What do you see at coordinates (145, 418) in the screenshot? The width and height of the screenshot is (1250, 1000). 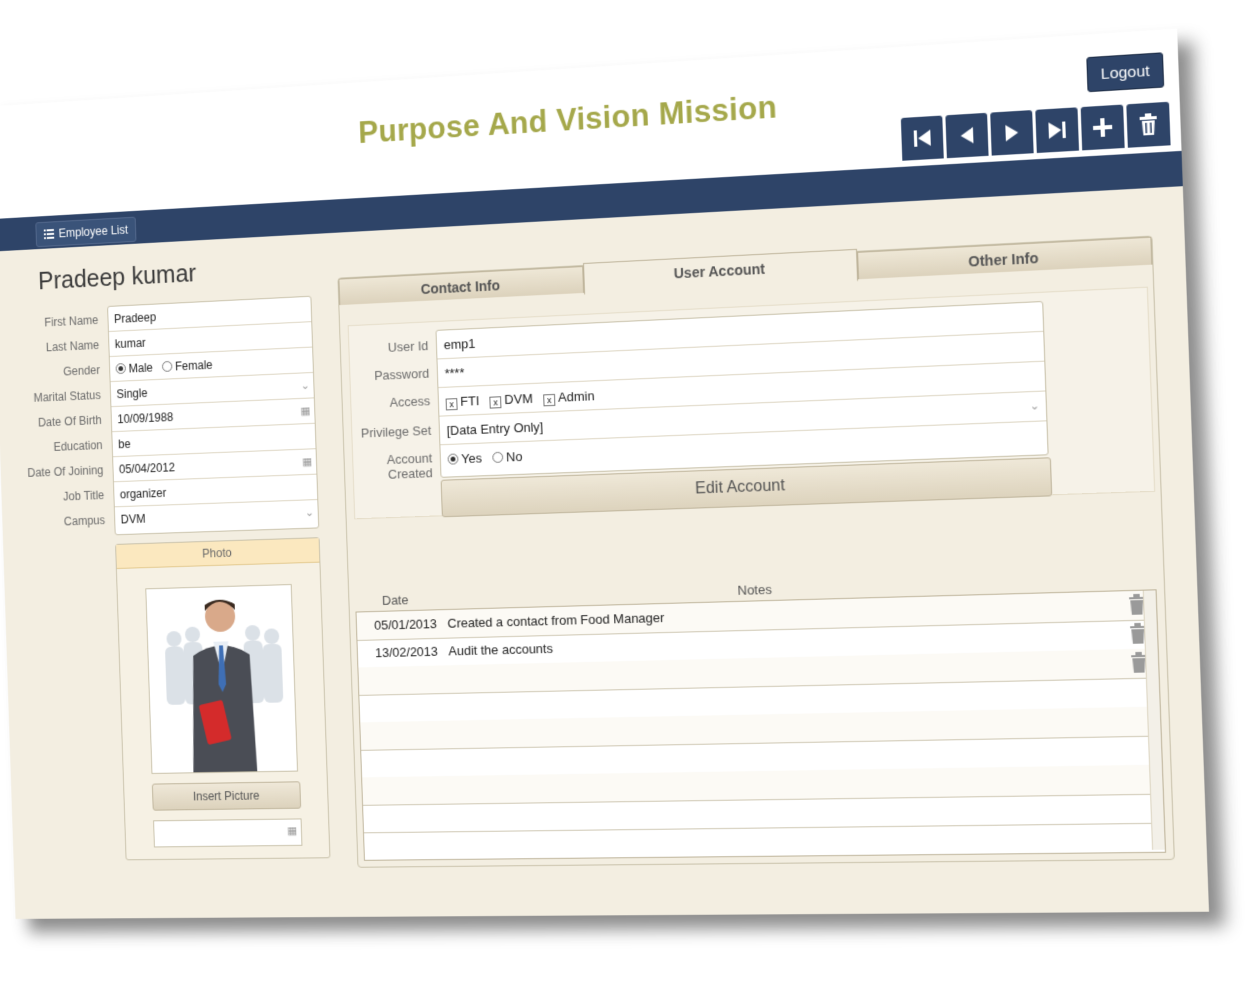 I see `date-of-birth-value: 10/09/1988` at bounding box center [145, 418].